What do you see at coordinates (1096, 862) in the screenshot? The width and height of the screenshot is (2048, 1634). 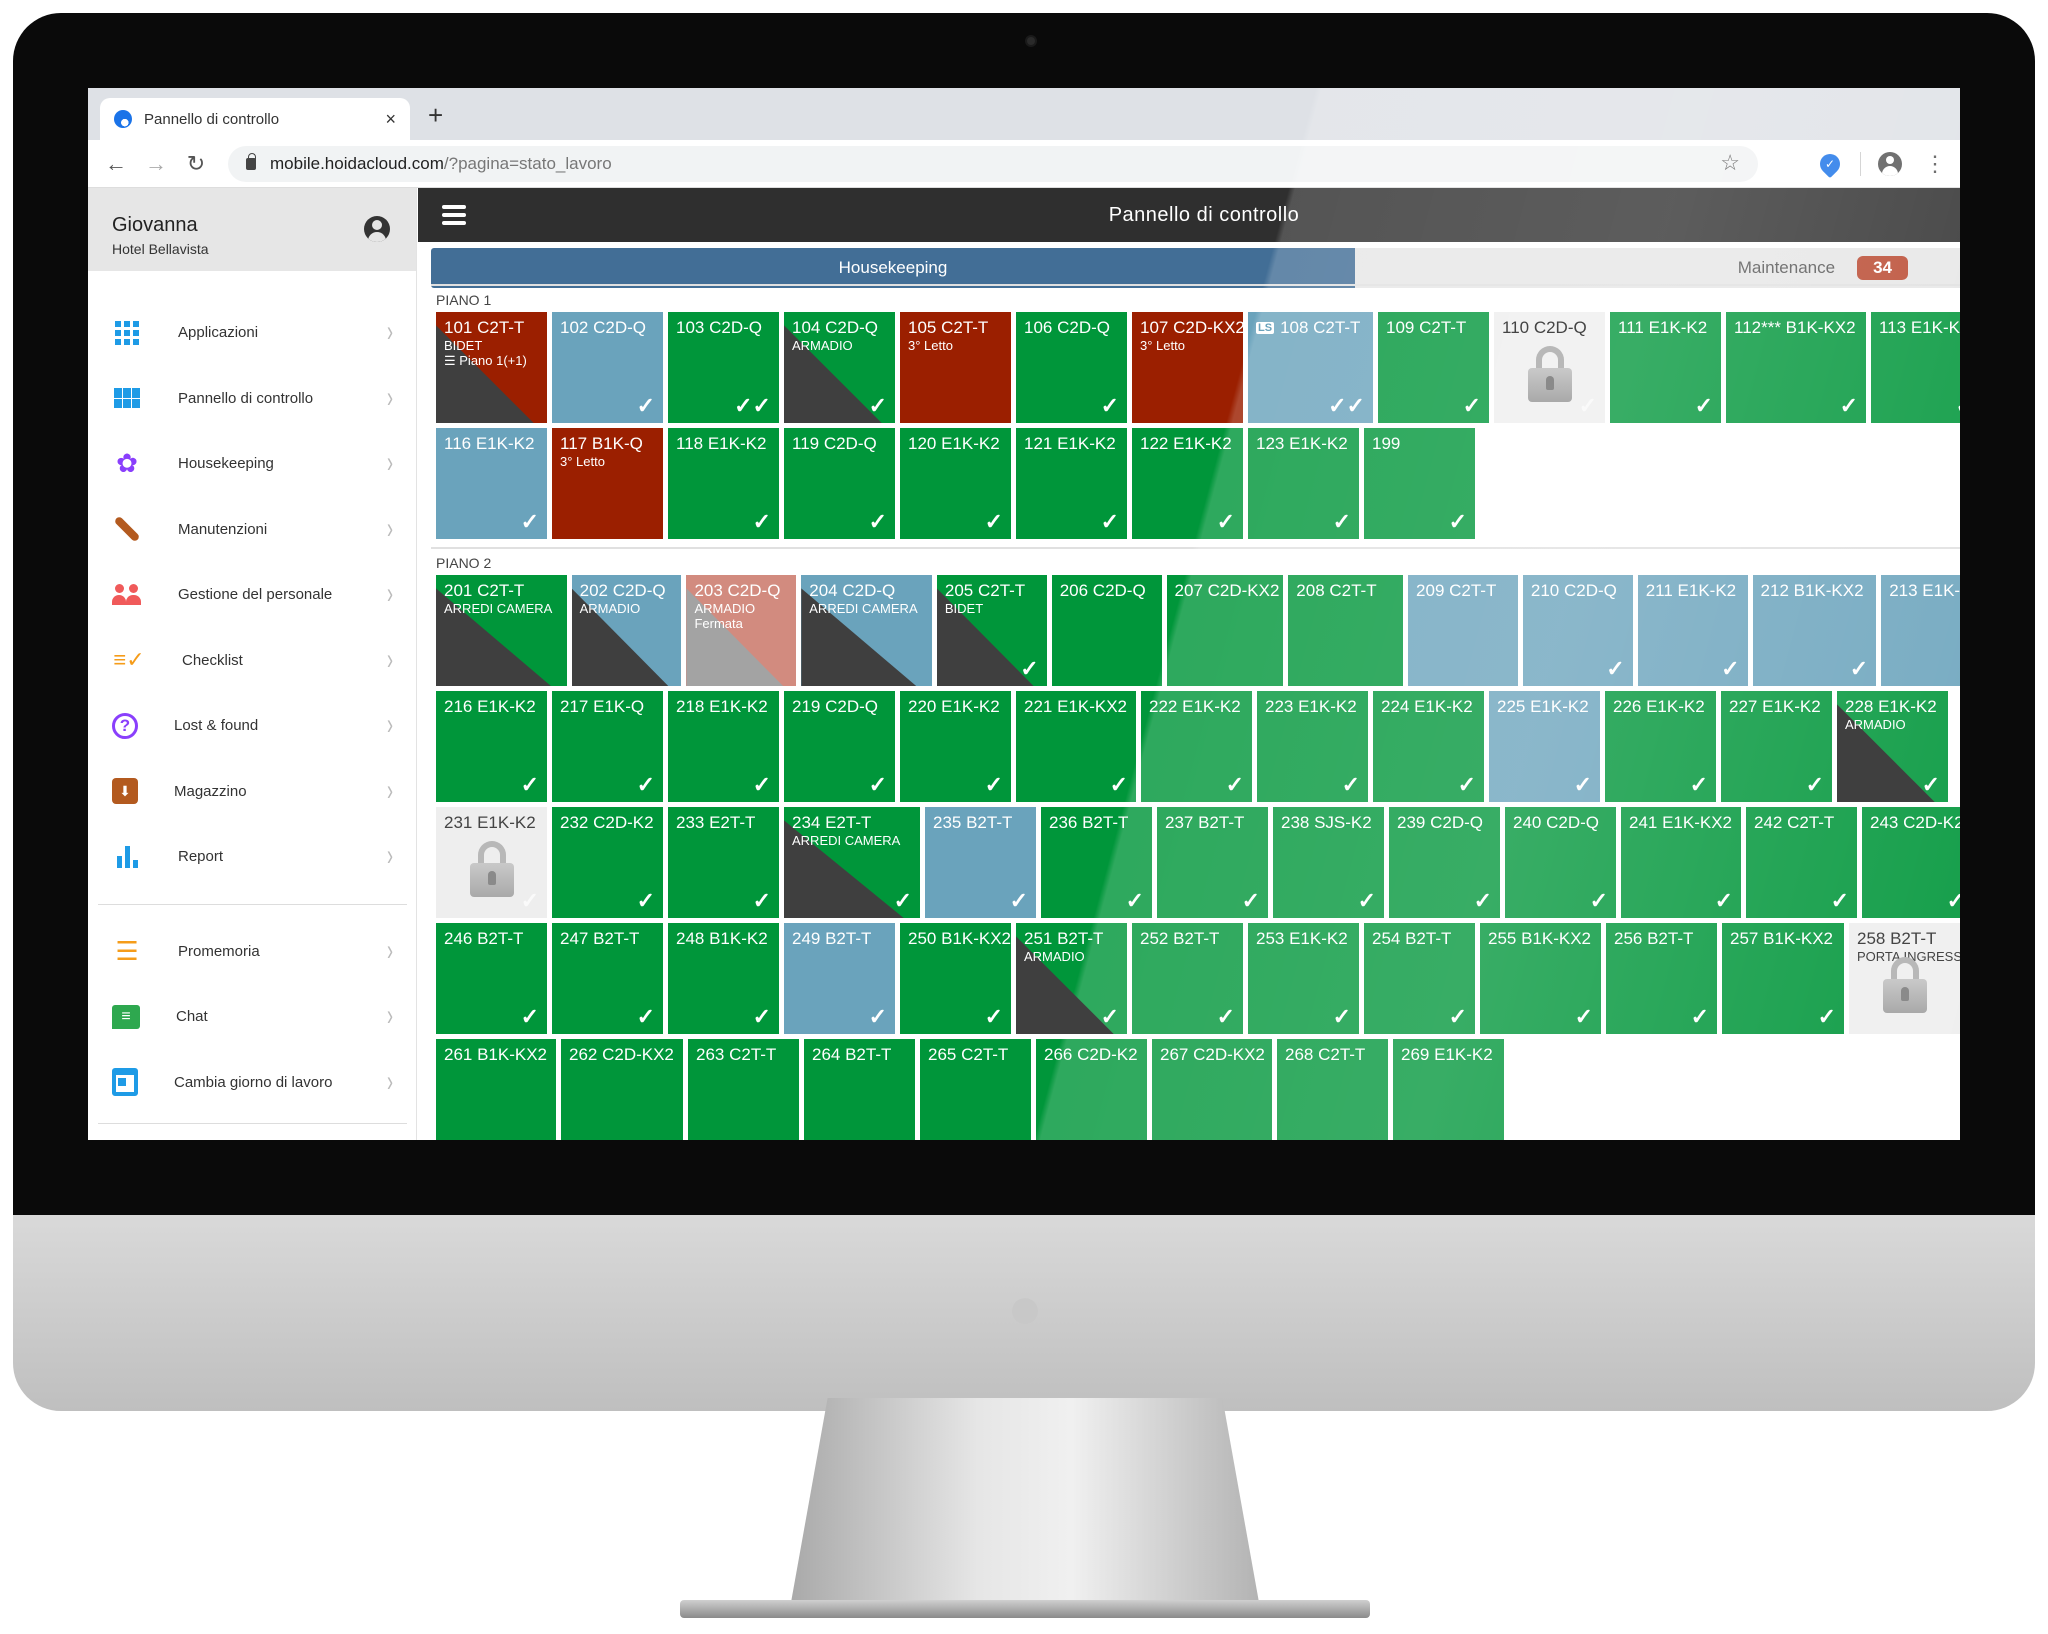 I see `room-tile: 236 B2T-T ✓` at bounding box center [1096, 862].